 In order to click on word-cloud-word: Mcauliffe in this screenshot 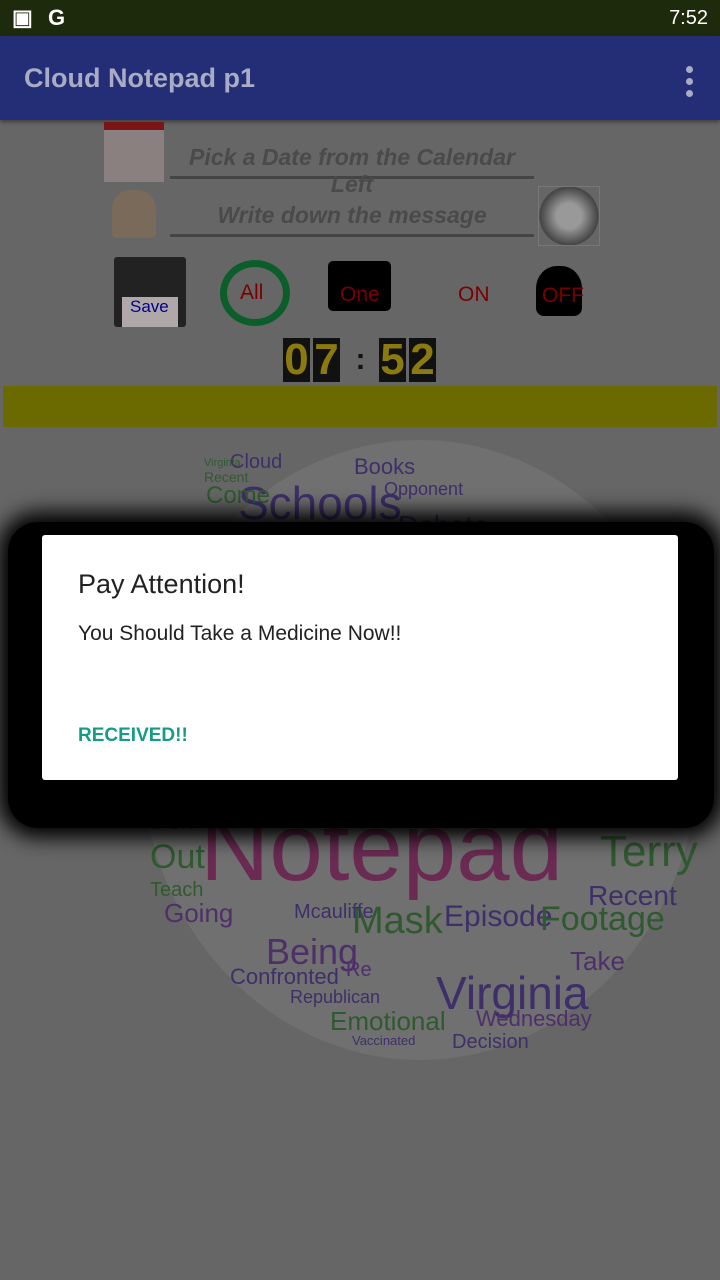, I will do `click(334, 912)`.